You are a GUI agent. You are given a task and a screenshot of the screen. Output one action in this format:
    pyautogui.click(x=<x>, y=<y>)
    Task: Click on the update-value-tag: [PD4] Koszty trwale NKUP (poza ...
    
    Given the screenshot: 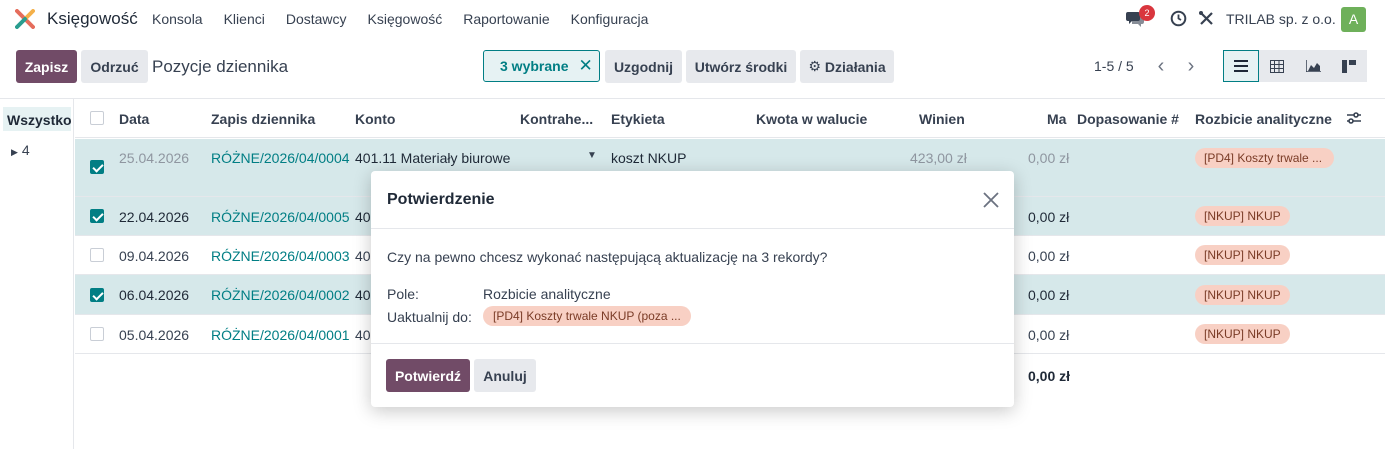 What is the action you would take?
    pyautogui.click(x=587, y=316)
    